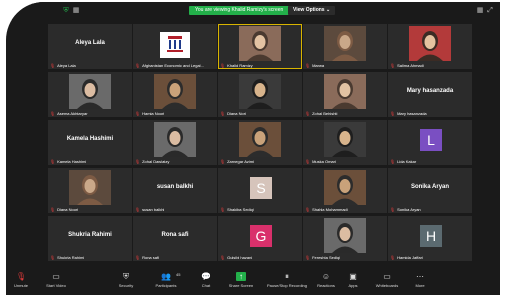 This screenshot has width=506, height=298. I want to click on participant-name: Hamida Jaffari, so click(410, 257).